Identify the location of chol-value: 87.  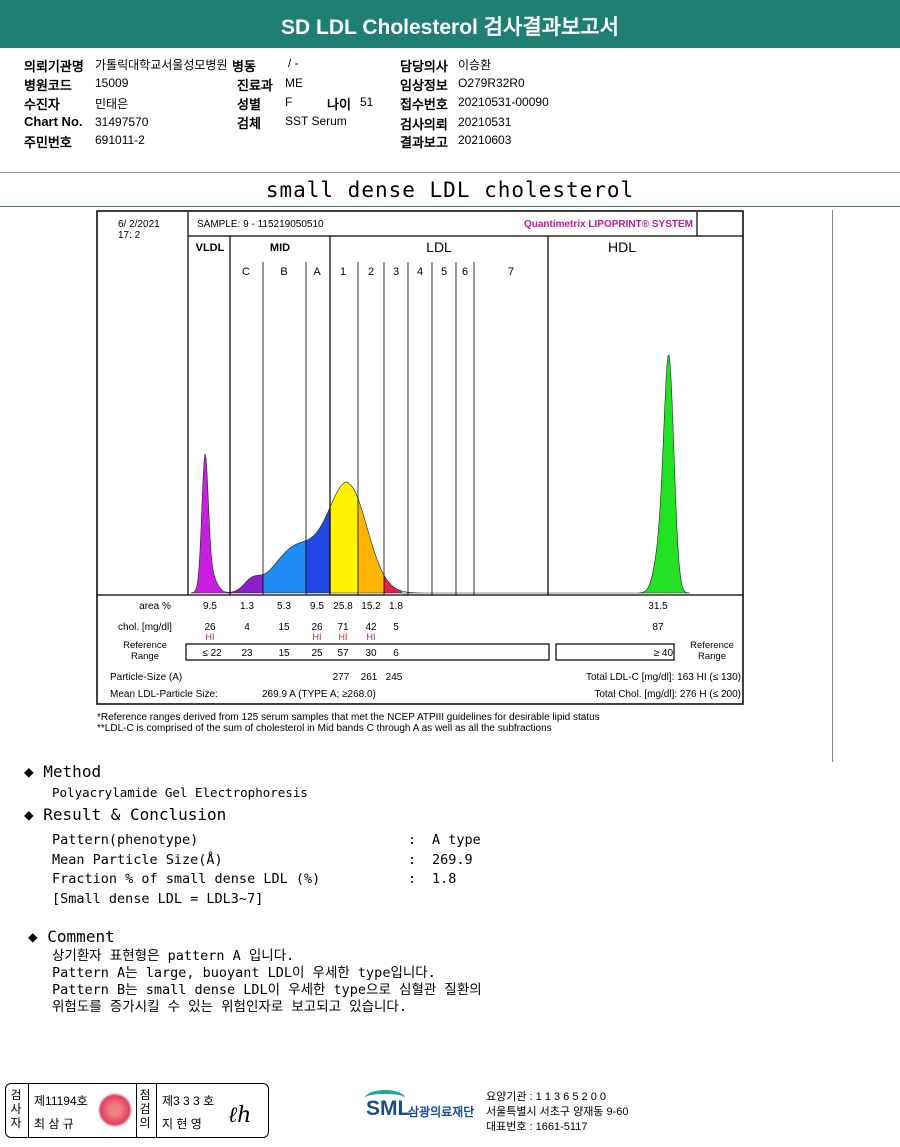
(658, 627).